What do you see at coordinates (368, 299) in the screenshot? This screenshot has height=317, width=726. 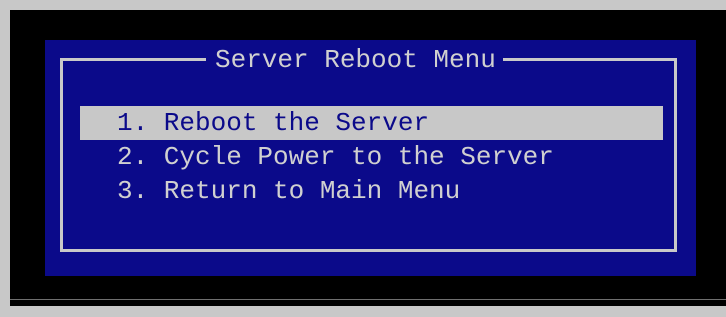 I see `terminal-bottom-border` at bounding box center [368, 299].